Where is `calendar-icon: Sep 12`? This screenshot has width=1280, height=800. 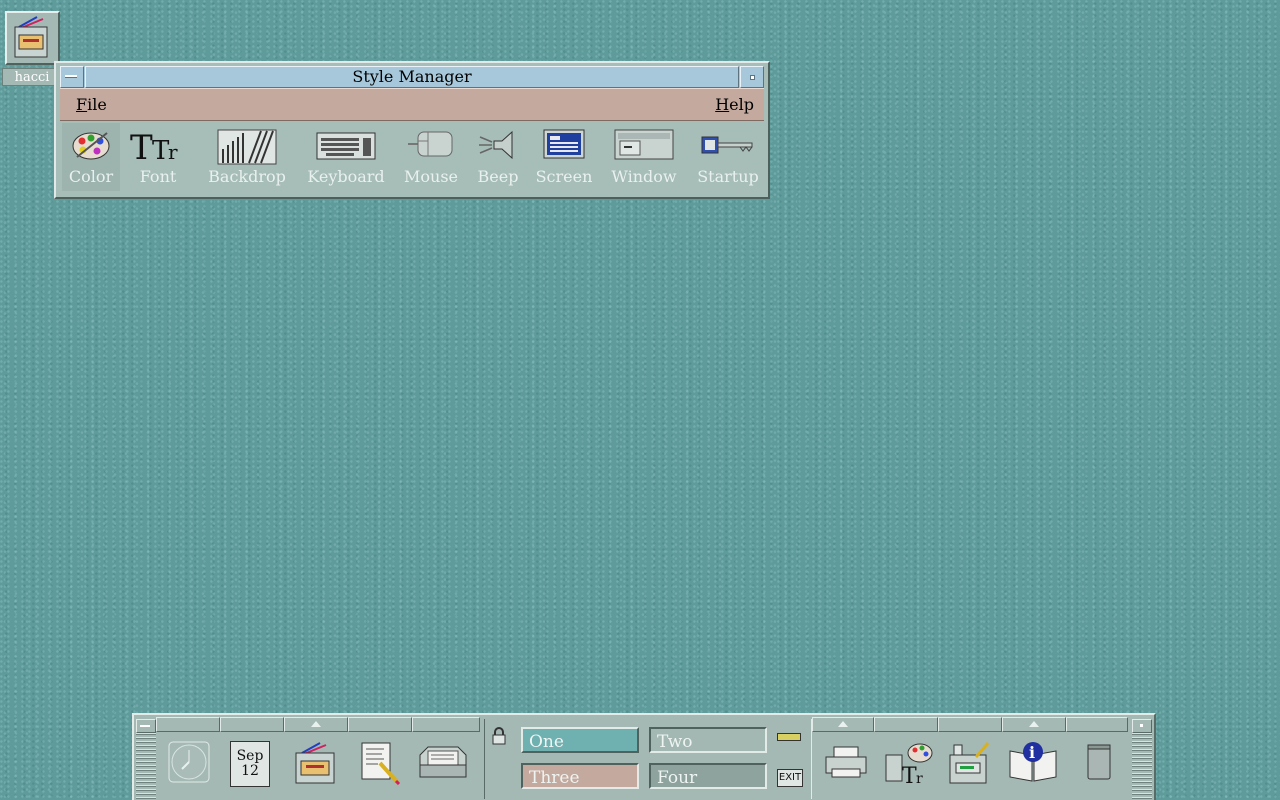
calendar-icon: Sep 12 is located at coordinates (250, 764).